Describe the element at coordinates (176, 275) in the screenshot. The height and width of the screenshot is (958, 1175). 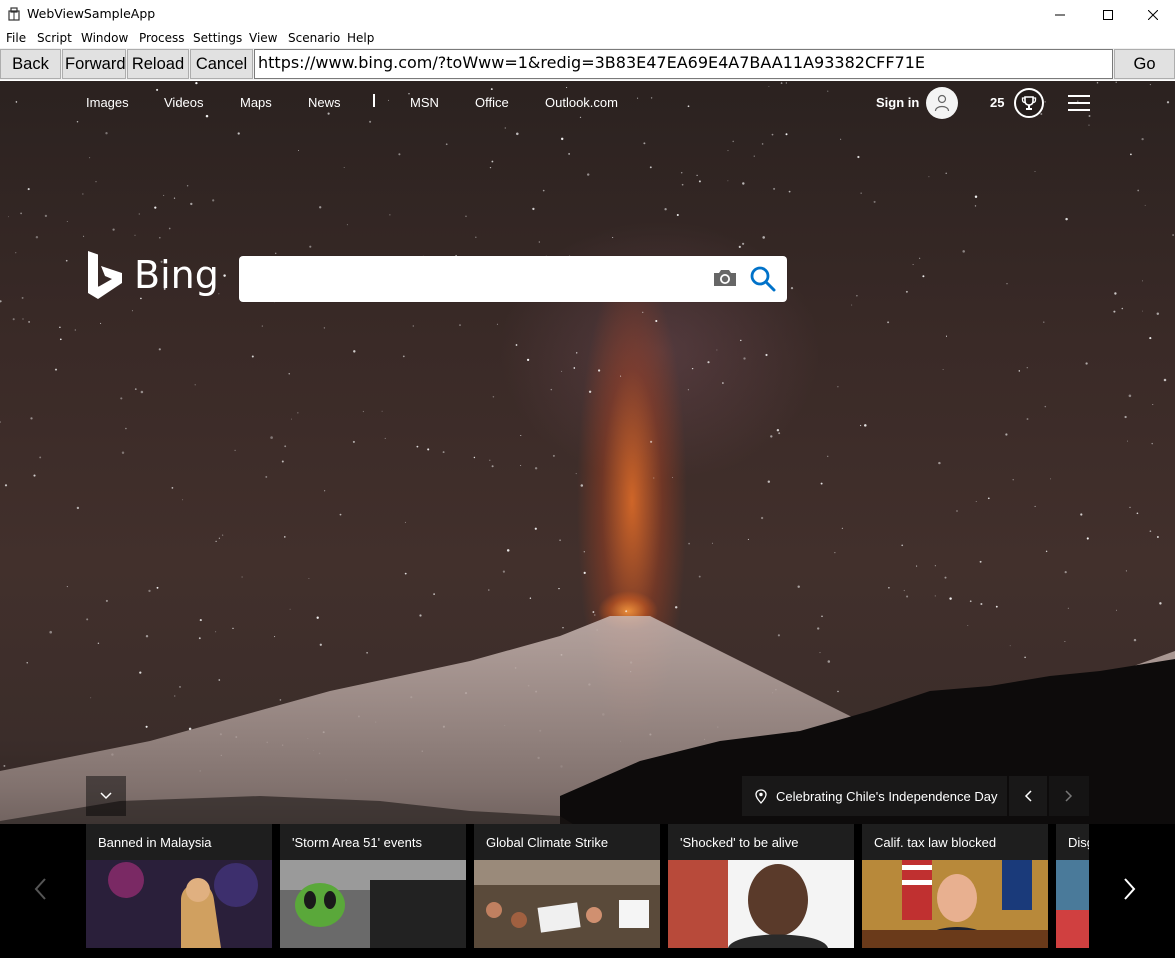
I see `bing-wordmark: Bing` at that location.